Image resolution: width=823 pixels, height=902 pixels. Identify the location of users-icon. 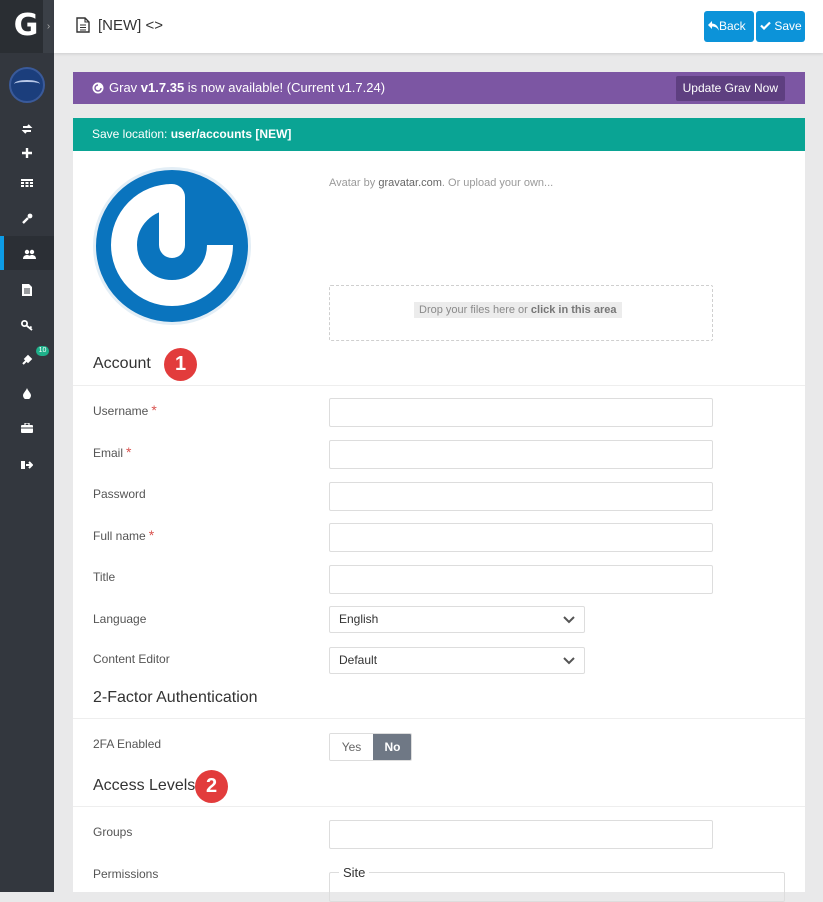
(29, 254).